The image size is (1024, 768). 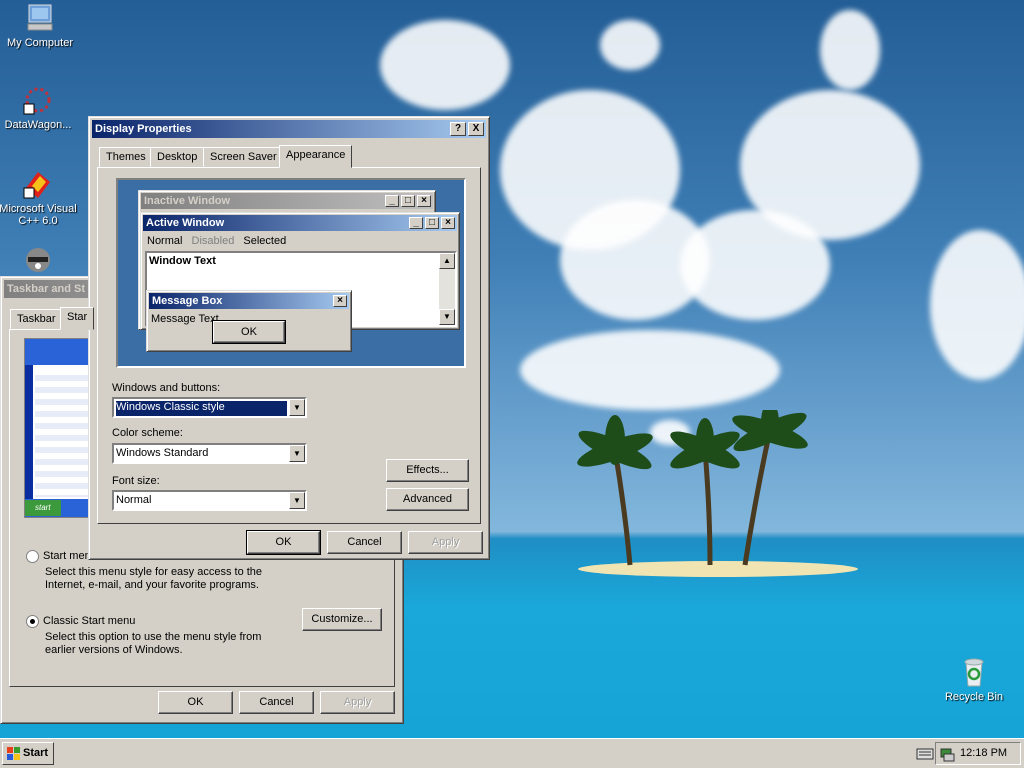 I want to click on desktop-icon-my-computer: My Computer, so click(x=40, y=25).